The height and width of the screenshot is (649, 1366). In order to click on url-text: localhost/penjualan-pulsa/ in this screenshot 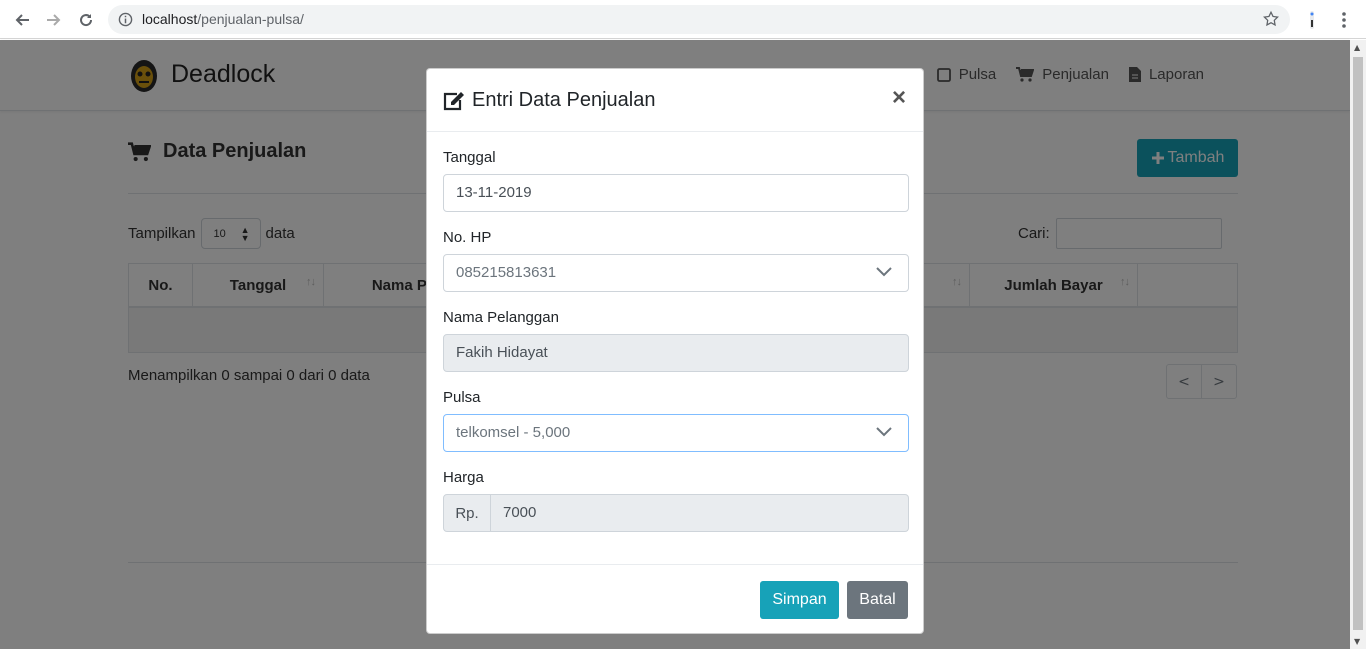, I will do `click(223, 19)`.